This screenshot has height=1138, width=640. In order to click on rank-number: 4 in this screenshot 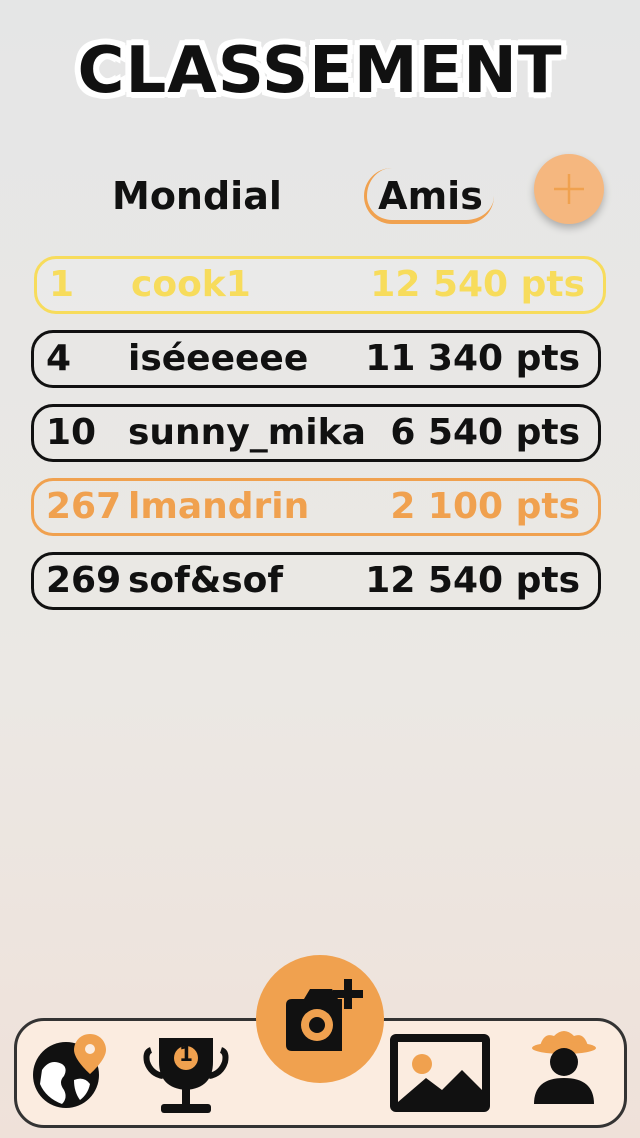, I will do `click(59, 358)`.